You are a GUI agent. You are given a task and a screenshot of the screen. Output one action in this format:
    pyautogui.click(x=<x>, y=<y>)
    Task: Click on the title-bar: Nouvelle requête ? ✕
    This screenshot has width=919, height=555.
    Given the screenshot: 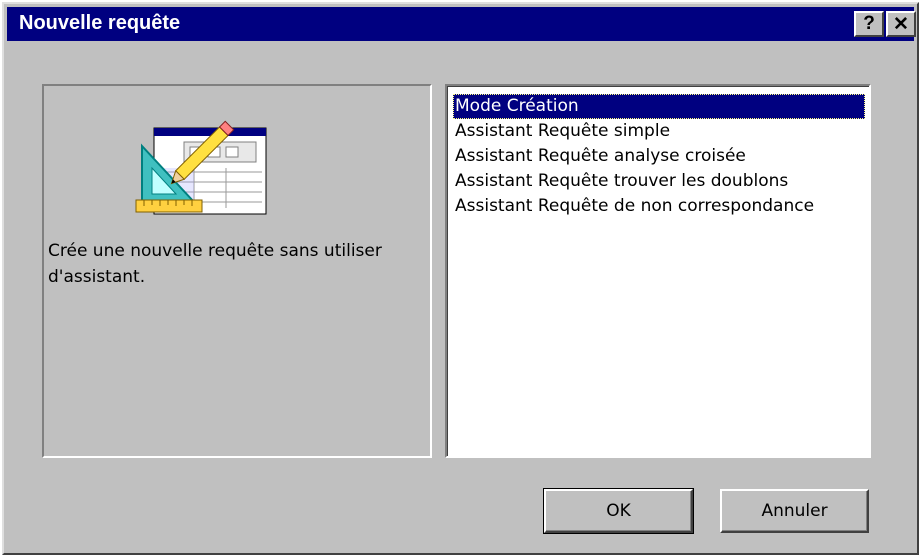 What is the action you would take?
    pyautogui.click(x=461, y=24)
    